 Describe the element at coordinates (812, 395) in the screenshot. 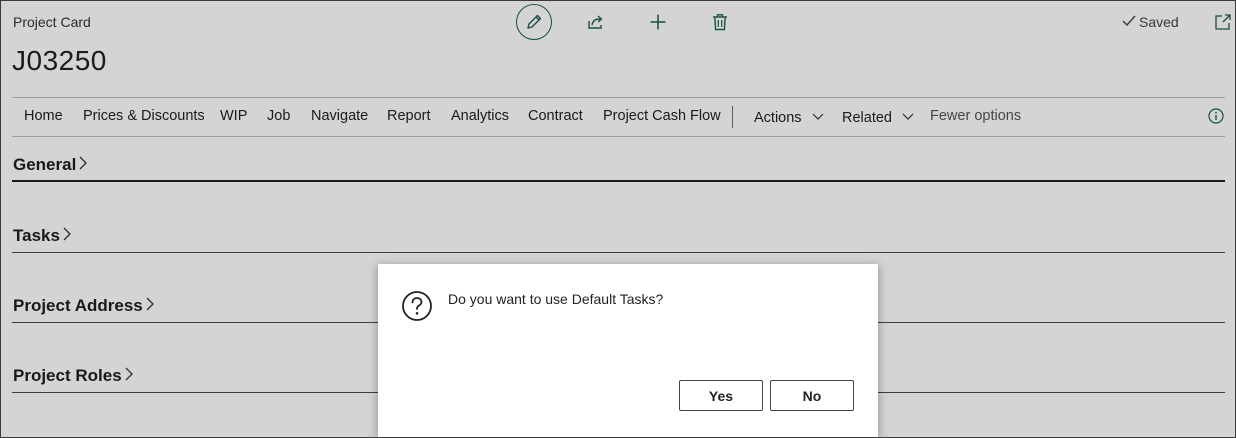

I see `no-button: No` at that location.